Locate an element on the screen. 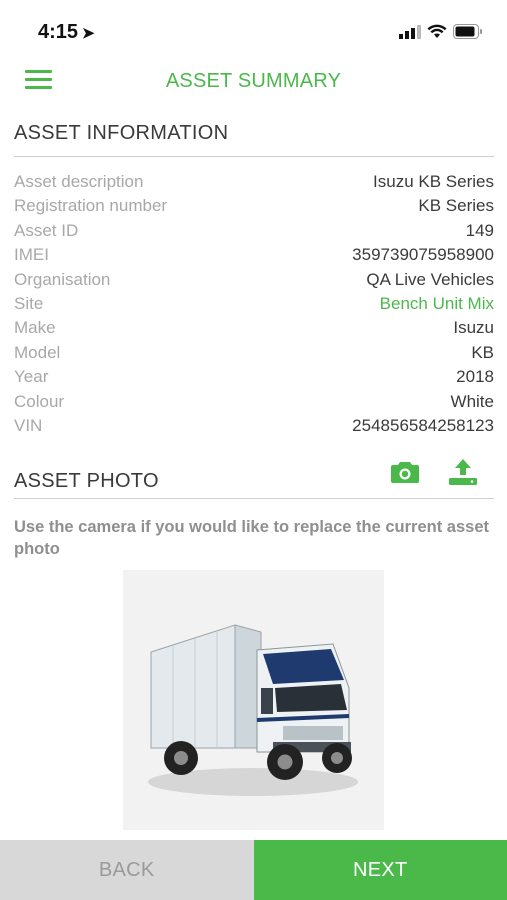 The height and width of the screenshot is (900, 507). info-row-year: Year 2018 is located at coordinates (254, 377).